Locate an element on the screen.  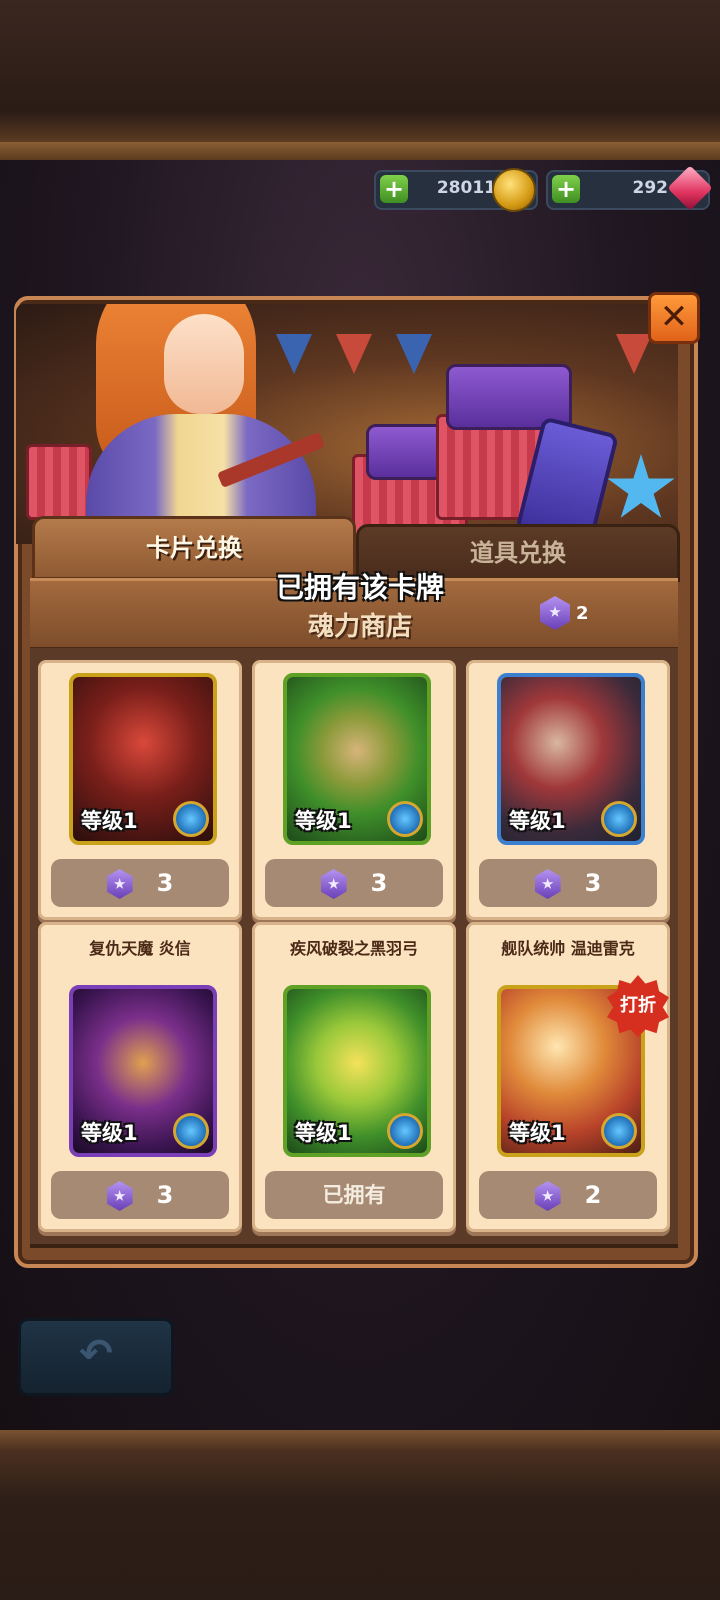
star-icon is located at coordinates (641, 486).